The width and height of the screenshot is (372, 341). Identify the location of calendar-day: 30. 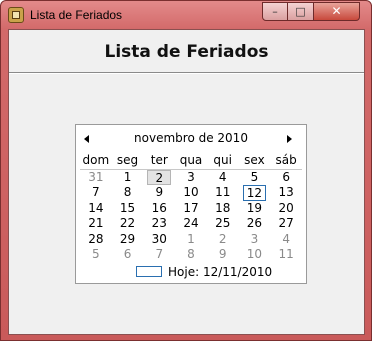
(159, 240).